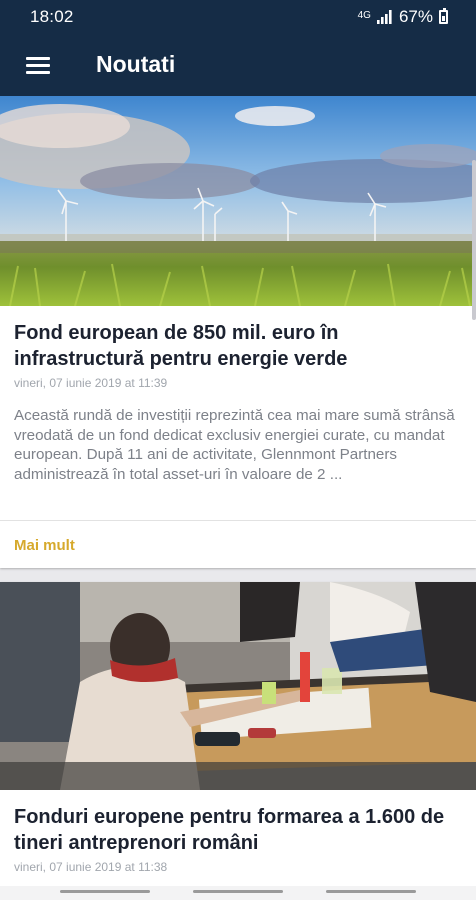 The height and width of the screenshot is (900, 476). I want to click on status-bar: 18:02 4G 67%, so click(238, 17).